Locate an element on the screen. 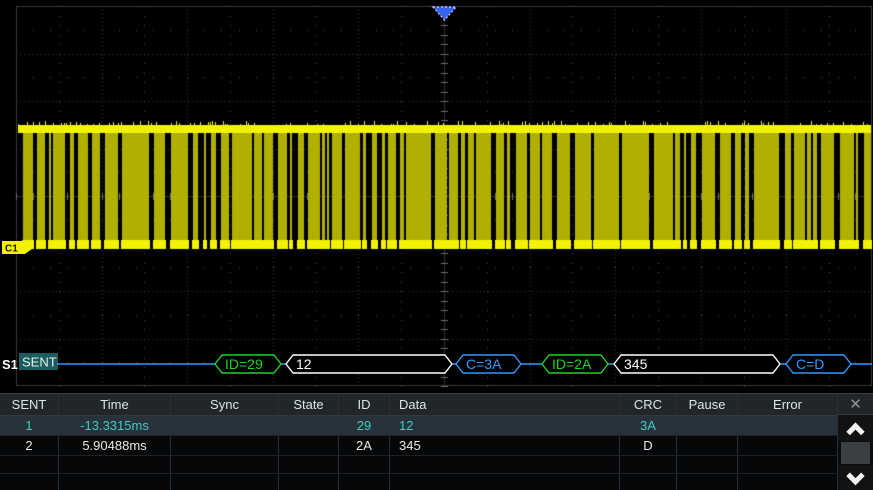 This screenshot has height=490, width=873. scrollbar-thumb is located at coordinates (855, 453).